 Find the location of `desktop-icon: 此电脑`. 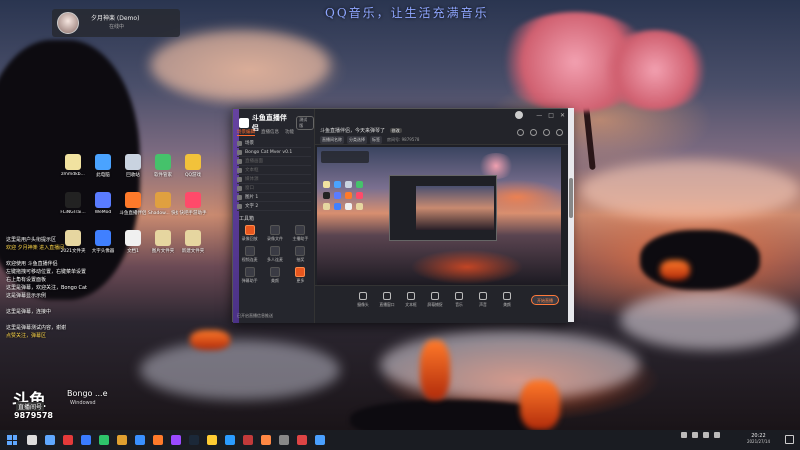

desktop-icon: 此电脑 is located at coordinates (103, 166).